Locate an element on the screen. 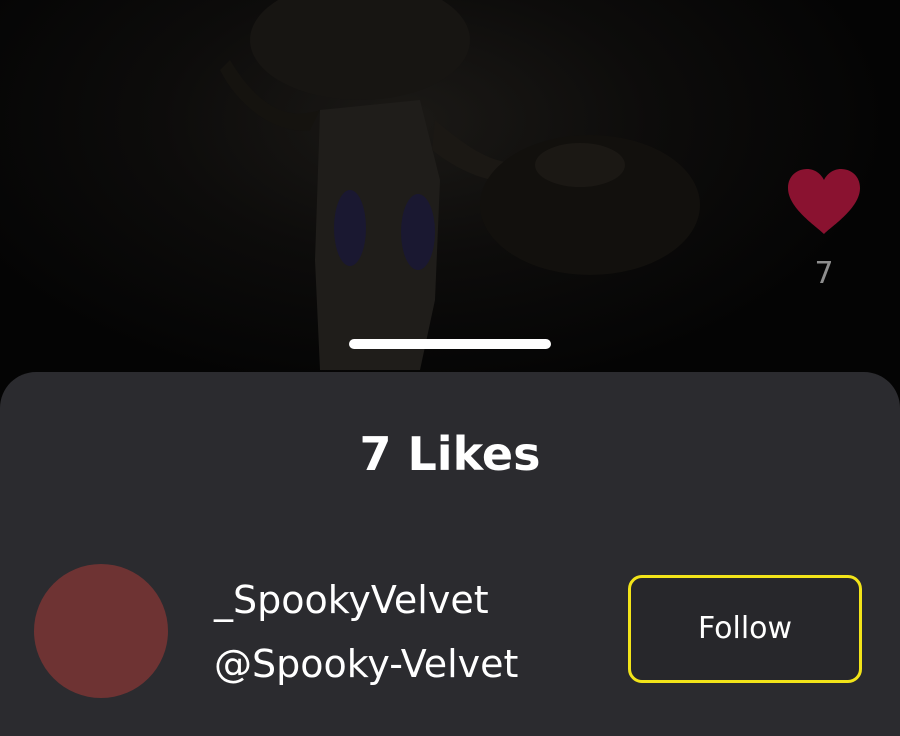 The height and width of the screenshot is (736, 900). sheet-drag-handle is located at coordinates (450, 344).